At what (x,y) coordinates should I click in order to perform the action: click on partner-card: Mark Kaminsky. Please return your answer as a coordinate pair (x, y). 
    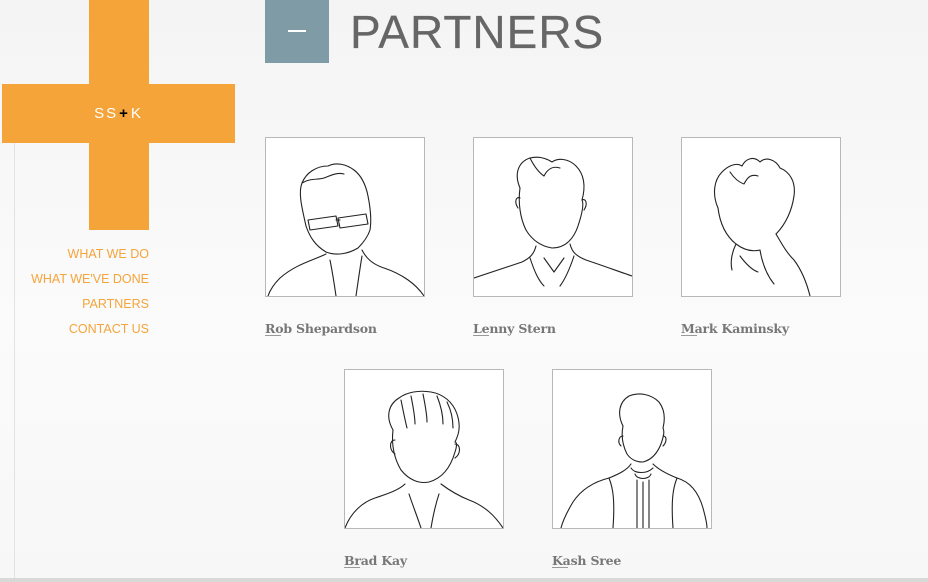
    Looking at the image, I should click on (761, 237).